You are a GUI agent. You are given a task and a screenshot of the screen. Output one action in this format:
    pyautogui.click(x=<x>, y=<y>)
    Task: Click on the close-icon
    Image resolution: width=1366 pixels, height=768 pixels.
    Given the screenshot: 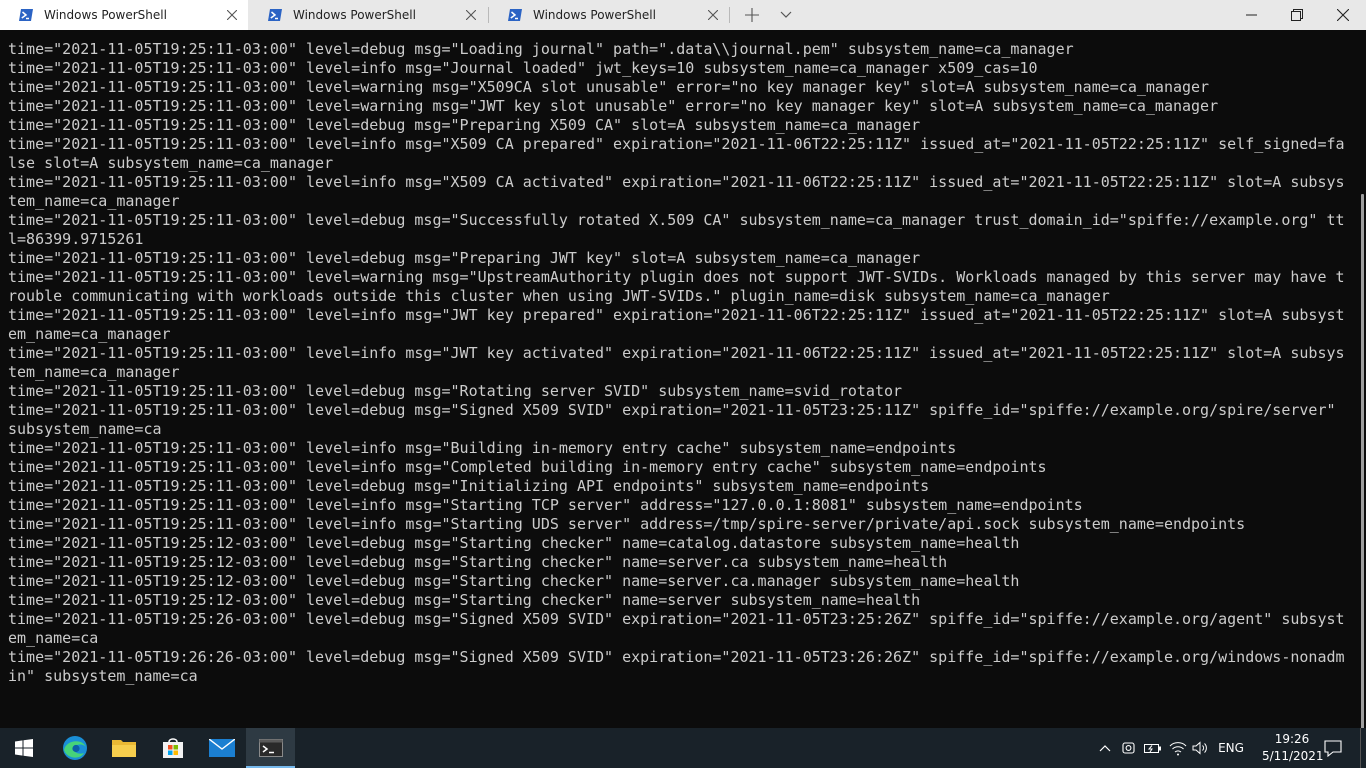 What is the action you would take?
    pyautogui.click(x=1343, y=15)
    